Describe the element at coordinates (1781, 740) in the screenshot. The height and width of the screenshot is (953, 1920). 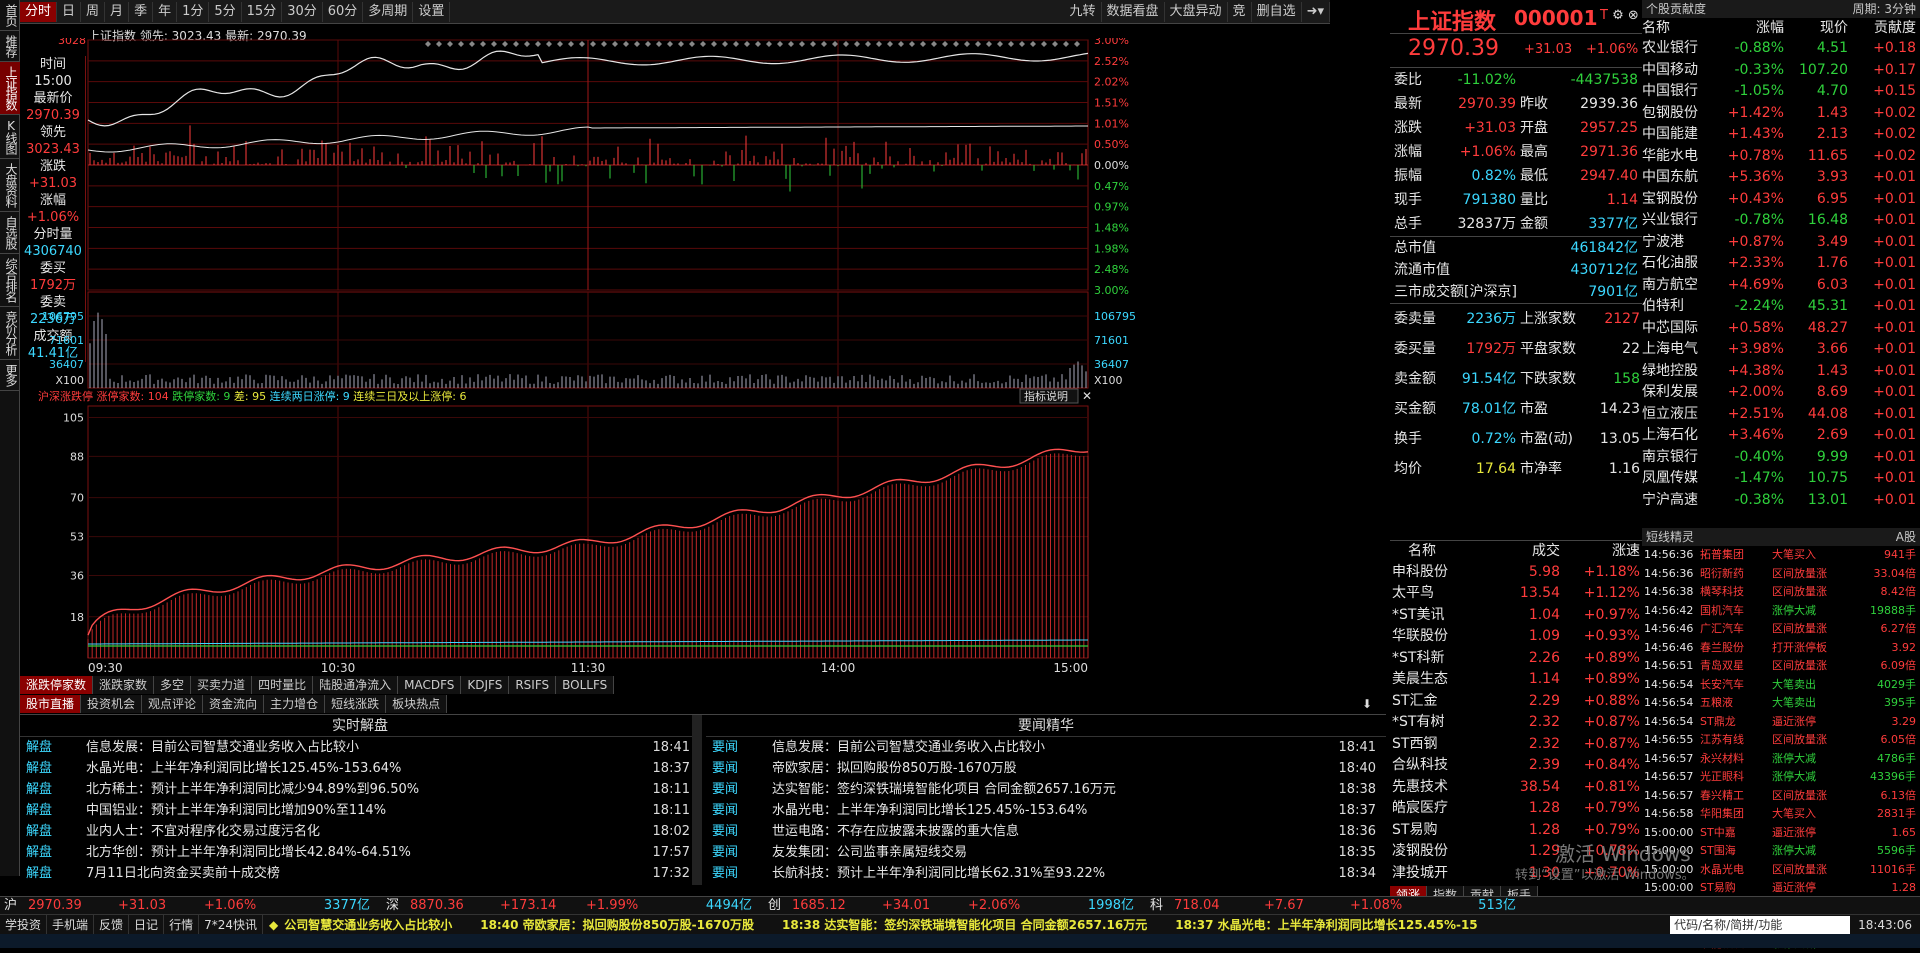
I see `dx-row: 14:56:55江苏有线区间放量涨6.05倍` at that location.